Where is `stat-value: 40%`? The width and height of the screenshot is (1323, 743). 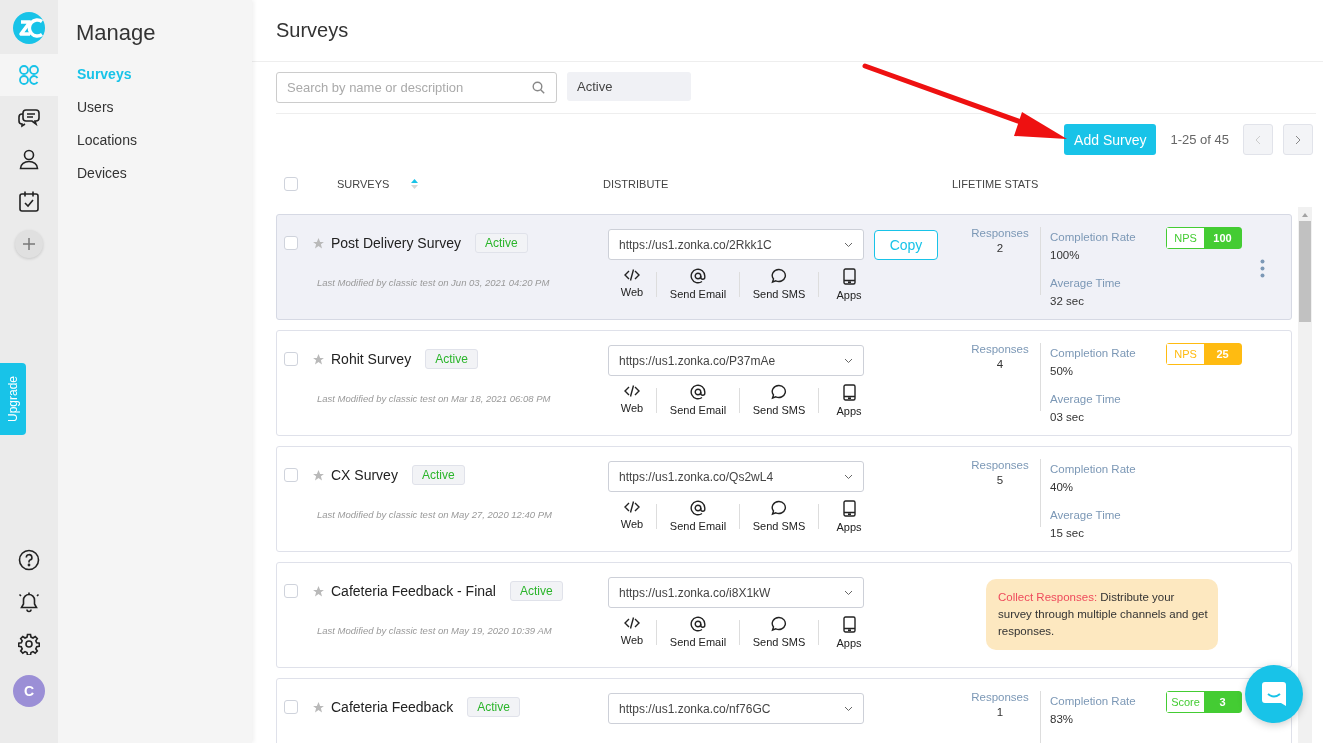
stat-value: 40% is located at coordinates (1062, 487).